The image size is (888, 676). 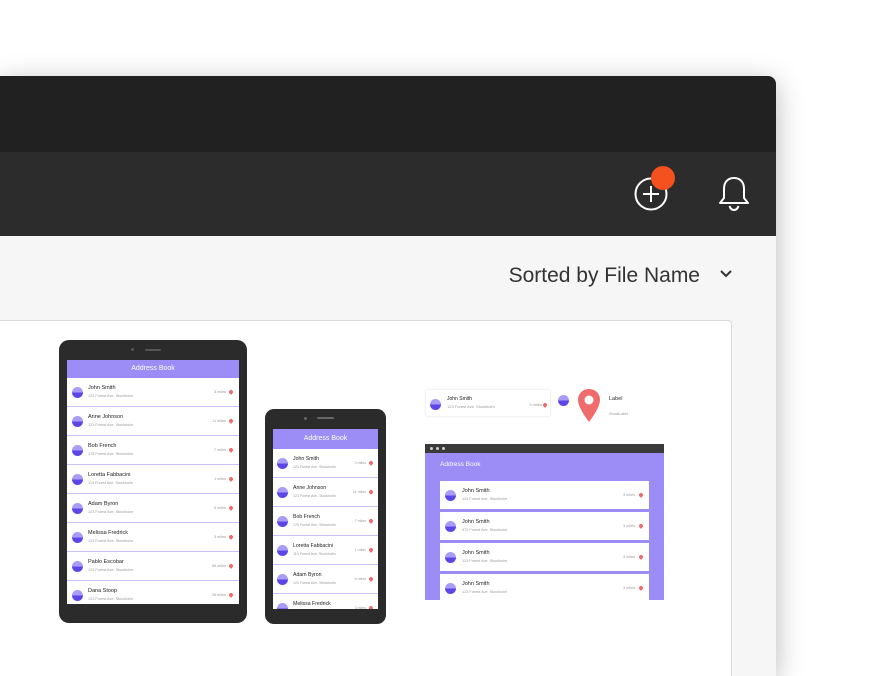 What do you see at coordinates (589, 406) in the screenshot?
I see `map-pin-icon` at bounding box center [589, 406].